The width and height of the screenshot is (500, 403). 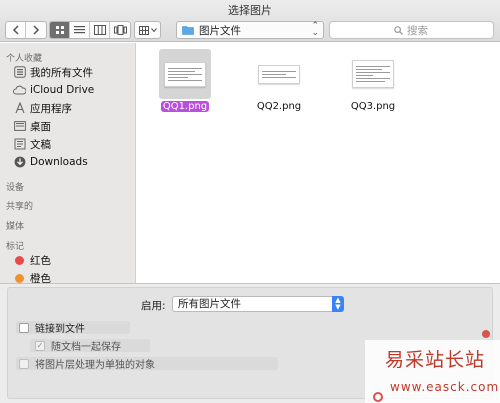 What do you see at coordinates (435, 360) in the screenshot?
I see `watermark-title: 易采站长站` at bounding box center [435, 360].